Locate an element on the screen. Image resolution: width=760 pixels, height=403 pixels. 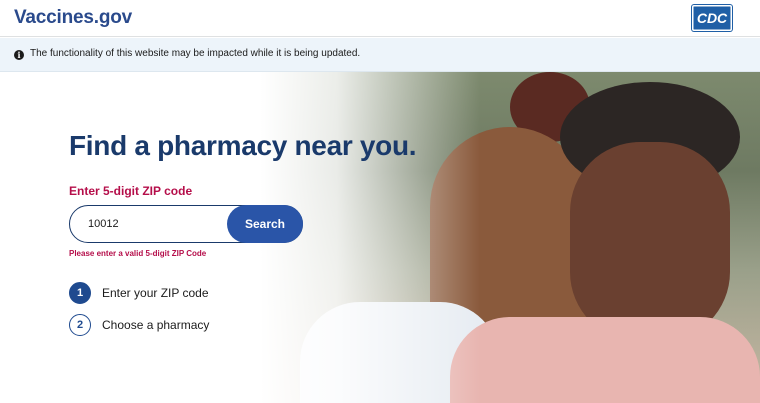
zip-code-input is located at coordinates (148, 224).